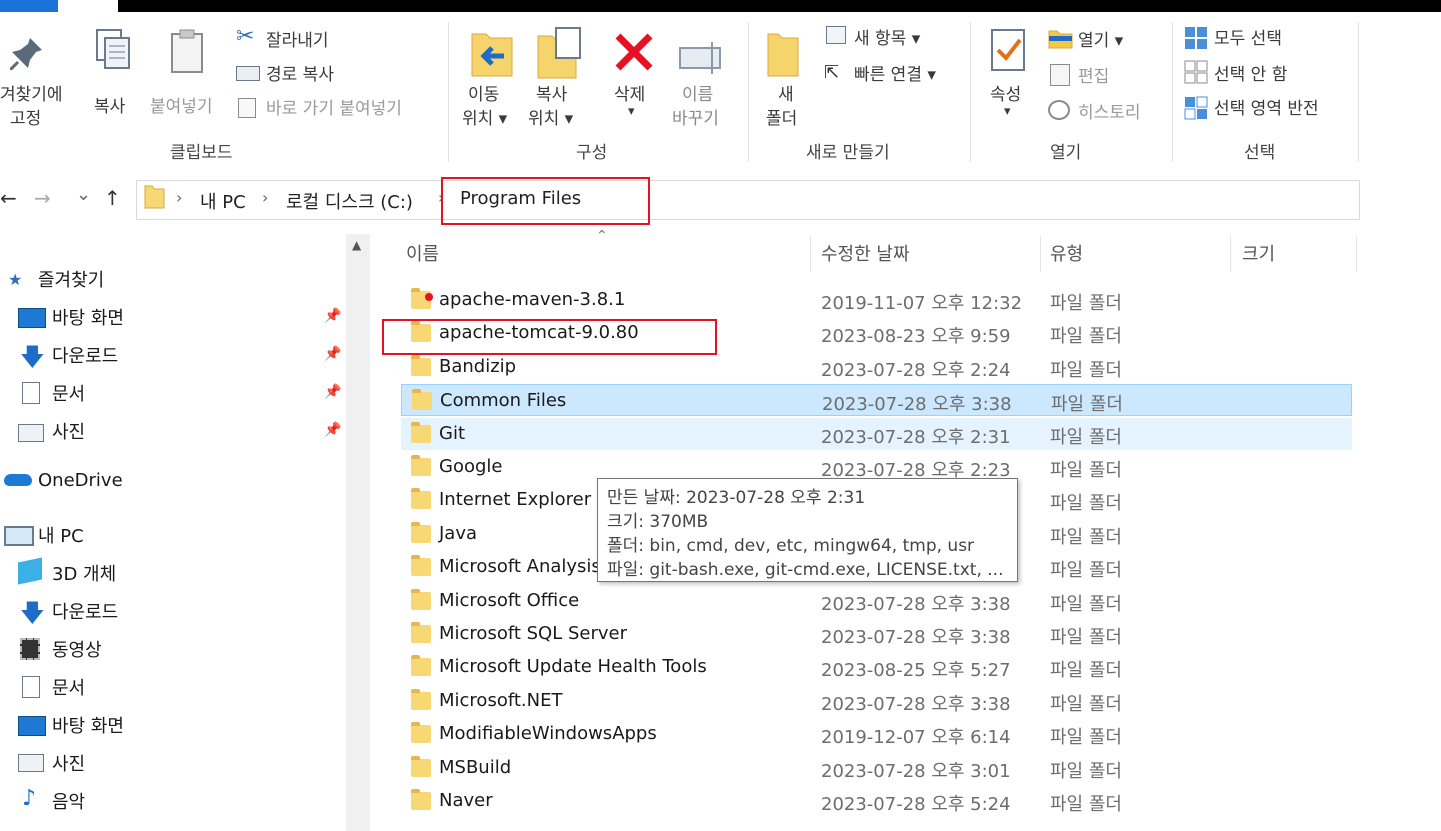  What do you see at coordinates (1007, 111) in the screenshot?
I see `properties-dropdown: ▾` at bounding box center [1007, 111].